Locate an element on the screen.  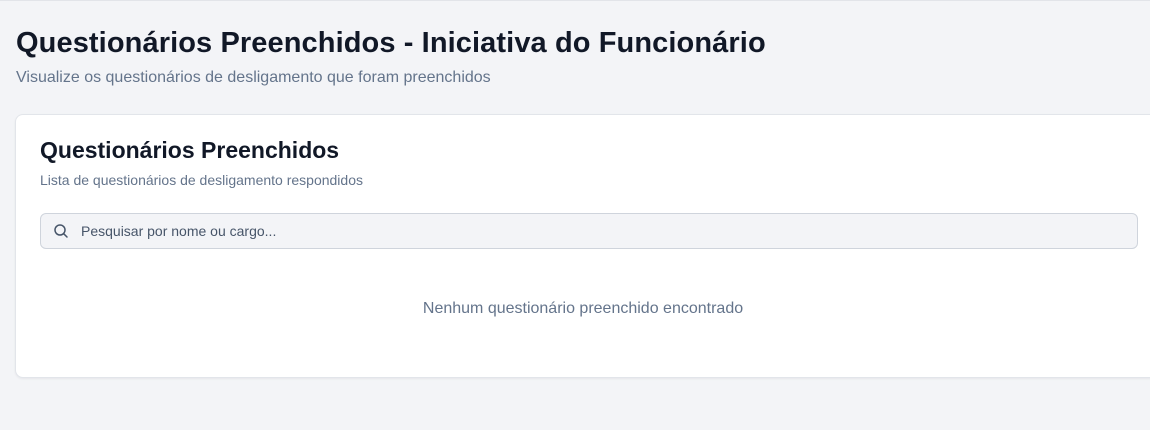
search-input is located at coordinates (601, 231).